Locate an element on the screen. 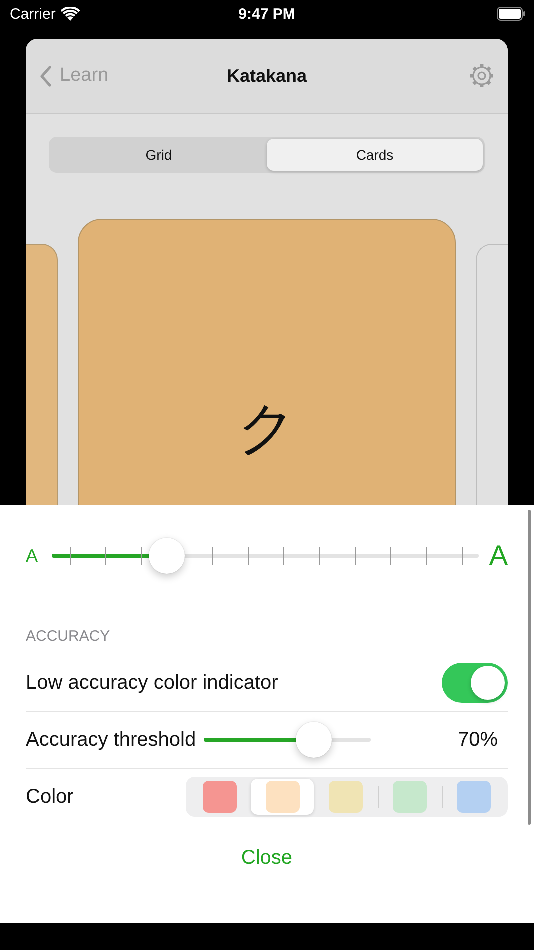 This screenshot has width=534, height=950. kana-character: ク is located at coordinates (267, 429).